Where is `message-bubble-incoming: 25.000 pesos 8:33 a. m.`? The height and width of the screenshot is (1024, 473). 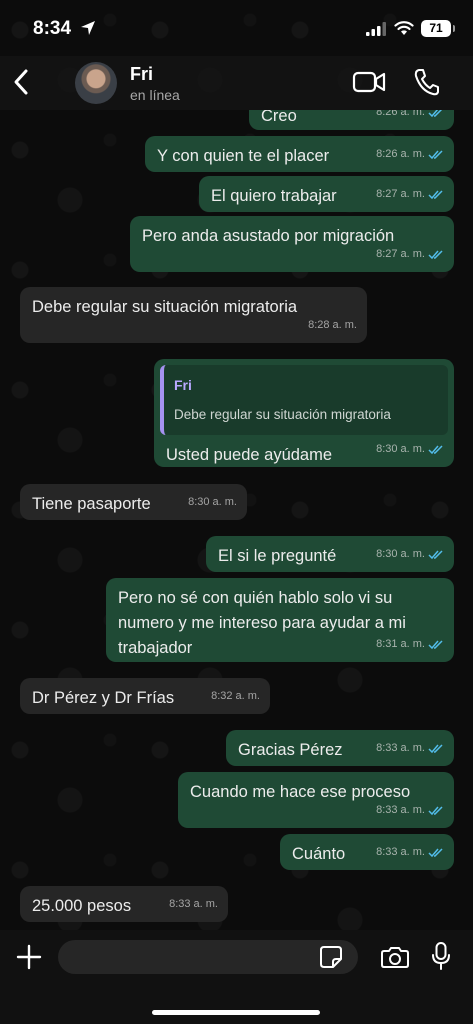 message-bubble-incoming: 25.000 pesos 8:33 a. m. is located at coordinates (124, 904).